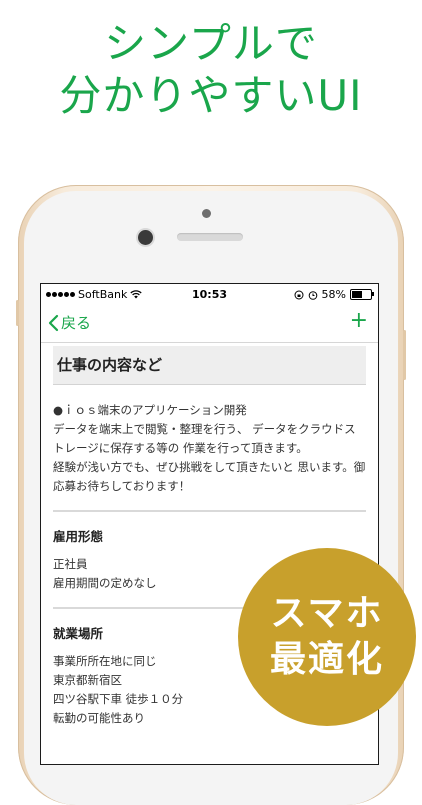  Describe the element at coordinates (299, 294) in the screenshot. I see `rotation-lock-icon` at that location.